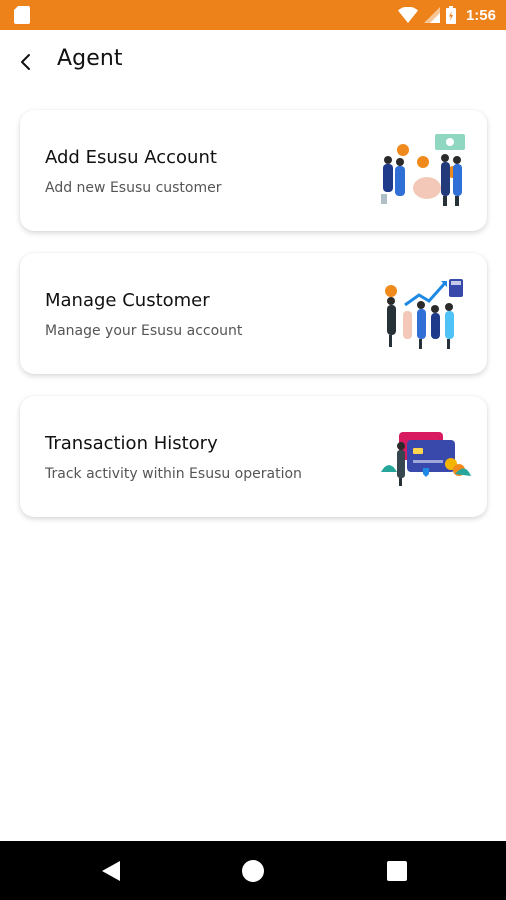 The height and width of the screenshot is (900, 506). What do you see at coordinates (253, 170) in the screenshot?
I see `add-esusu-account-card: Add Esusu Account Add new Esusu customer` at bounding box center [253, 170].